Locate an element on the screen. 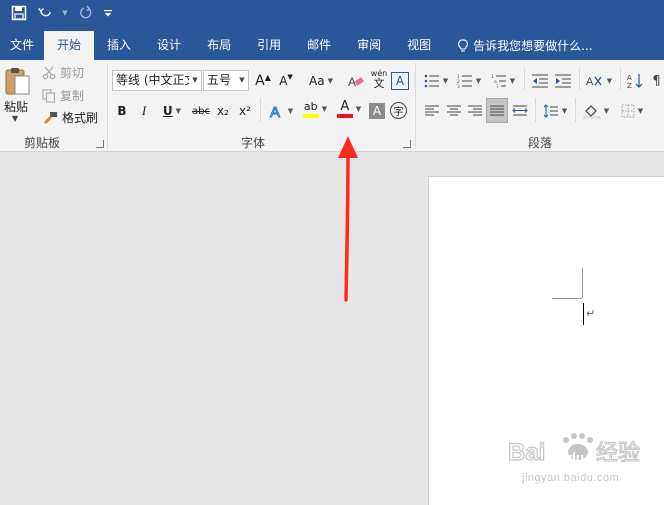 The height and width of the screenshot is (505, 664). font-name-combo: 等线 (中文正文 ▼ is located at coordinates (157, 80).